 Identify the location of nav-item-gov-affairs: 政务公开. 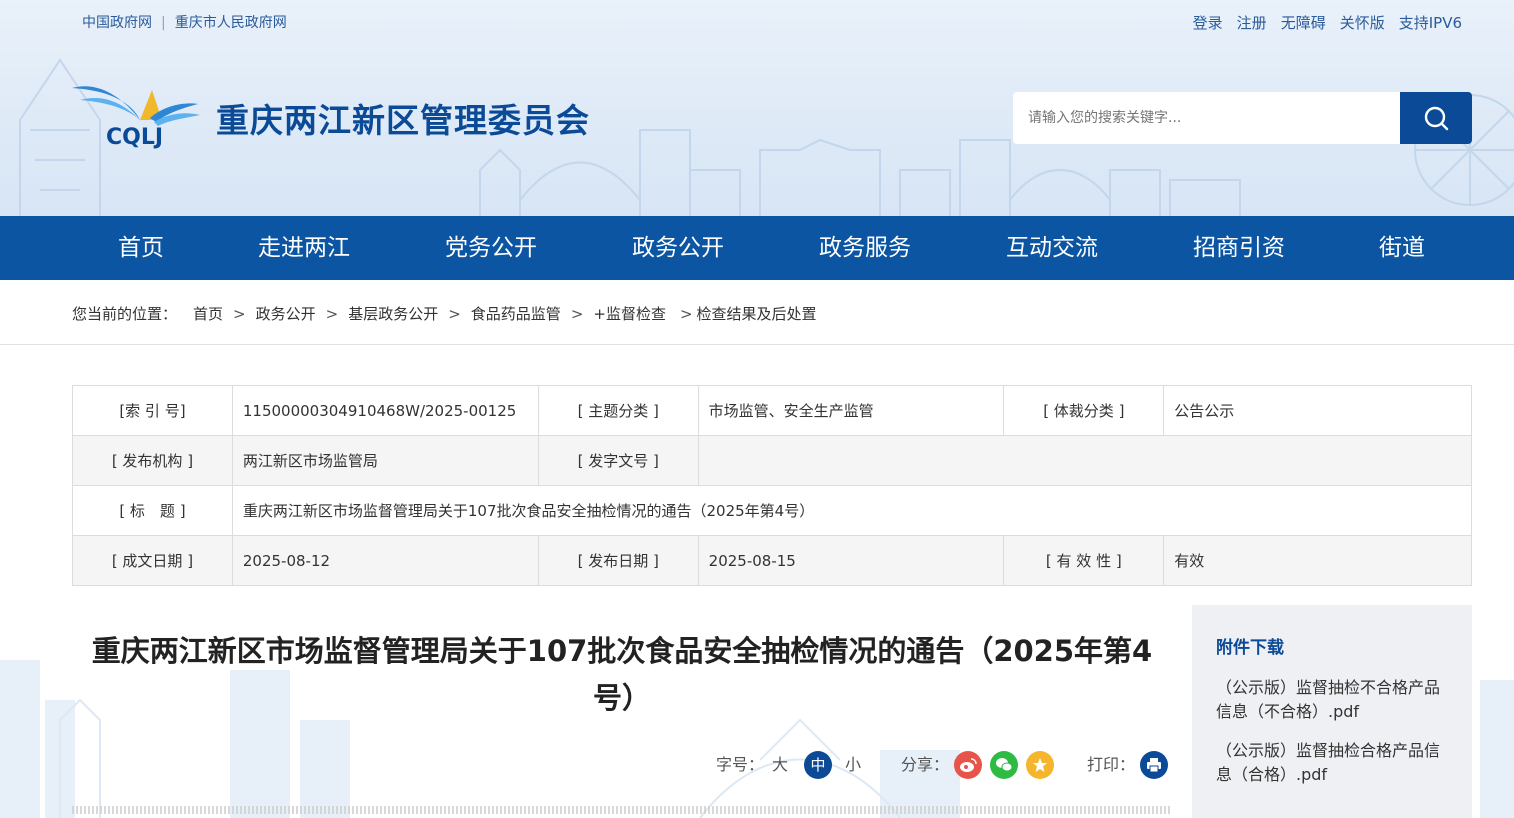
(678, 248).